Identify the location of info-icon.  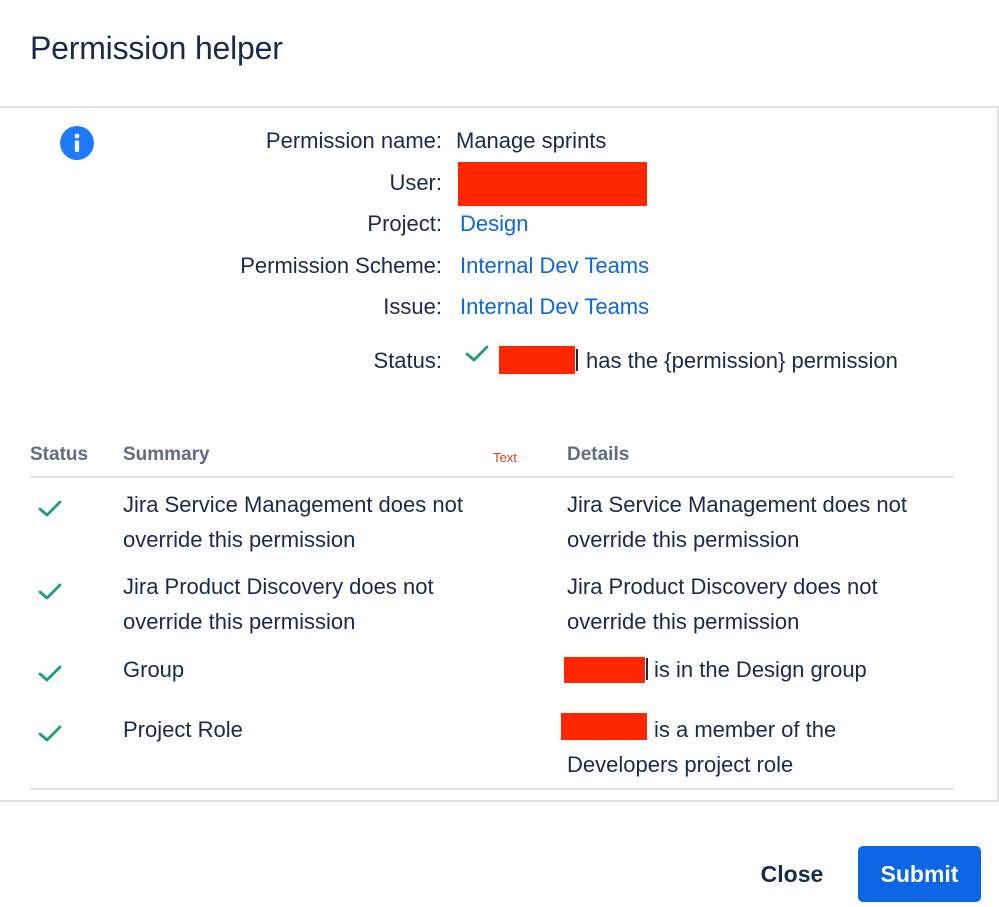
(77, 143).